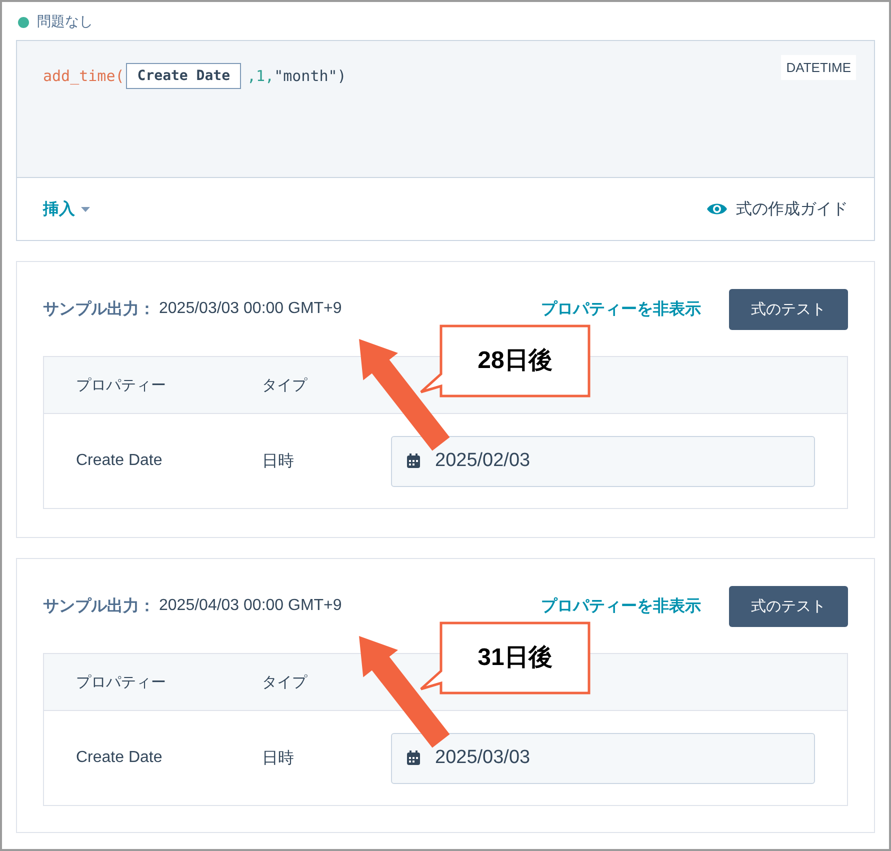  What do you see at coordinates (818, 67) in the screenshot?
I see `type-badge: DATETIME` at bounding box center [818, 67].